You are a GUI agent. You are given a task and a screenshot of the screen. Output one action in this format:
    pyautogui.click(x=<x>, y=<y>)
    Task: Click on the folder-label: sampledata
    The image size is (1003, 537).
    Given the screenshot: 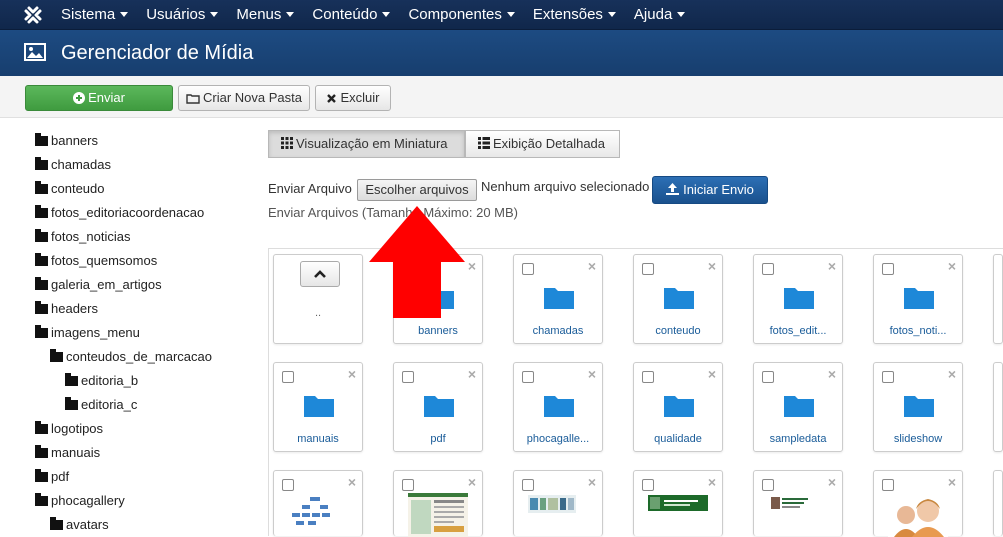 What is the action you would take?
    pyautogui.click(x=798, y=439)
    